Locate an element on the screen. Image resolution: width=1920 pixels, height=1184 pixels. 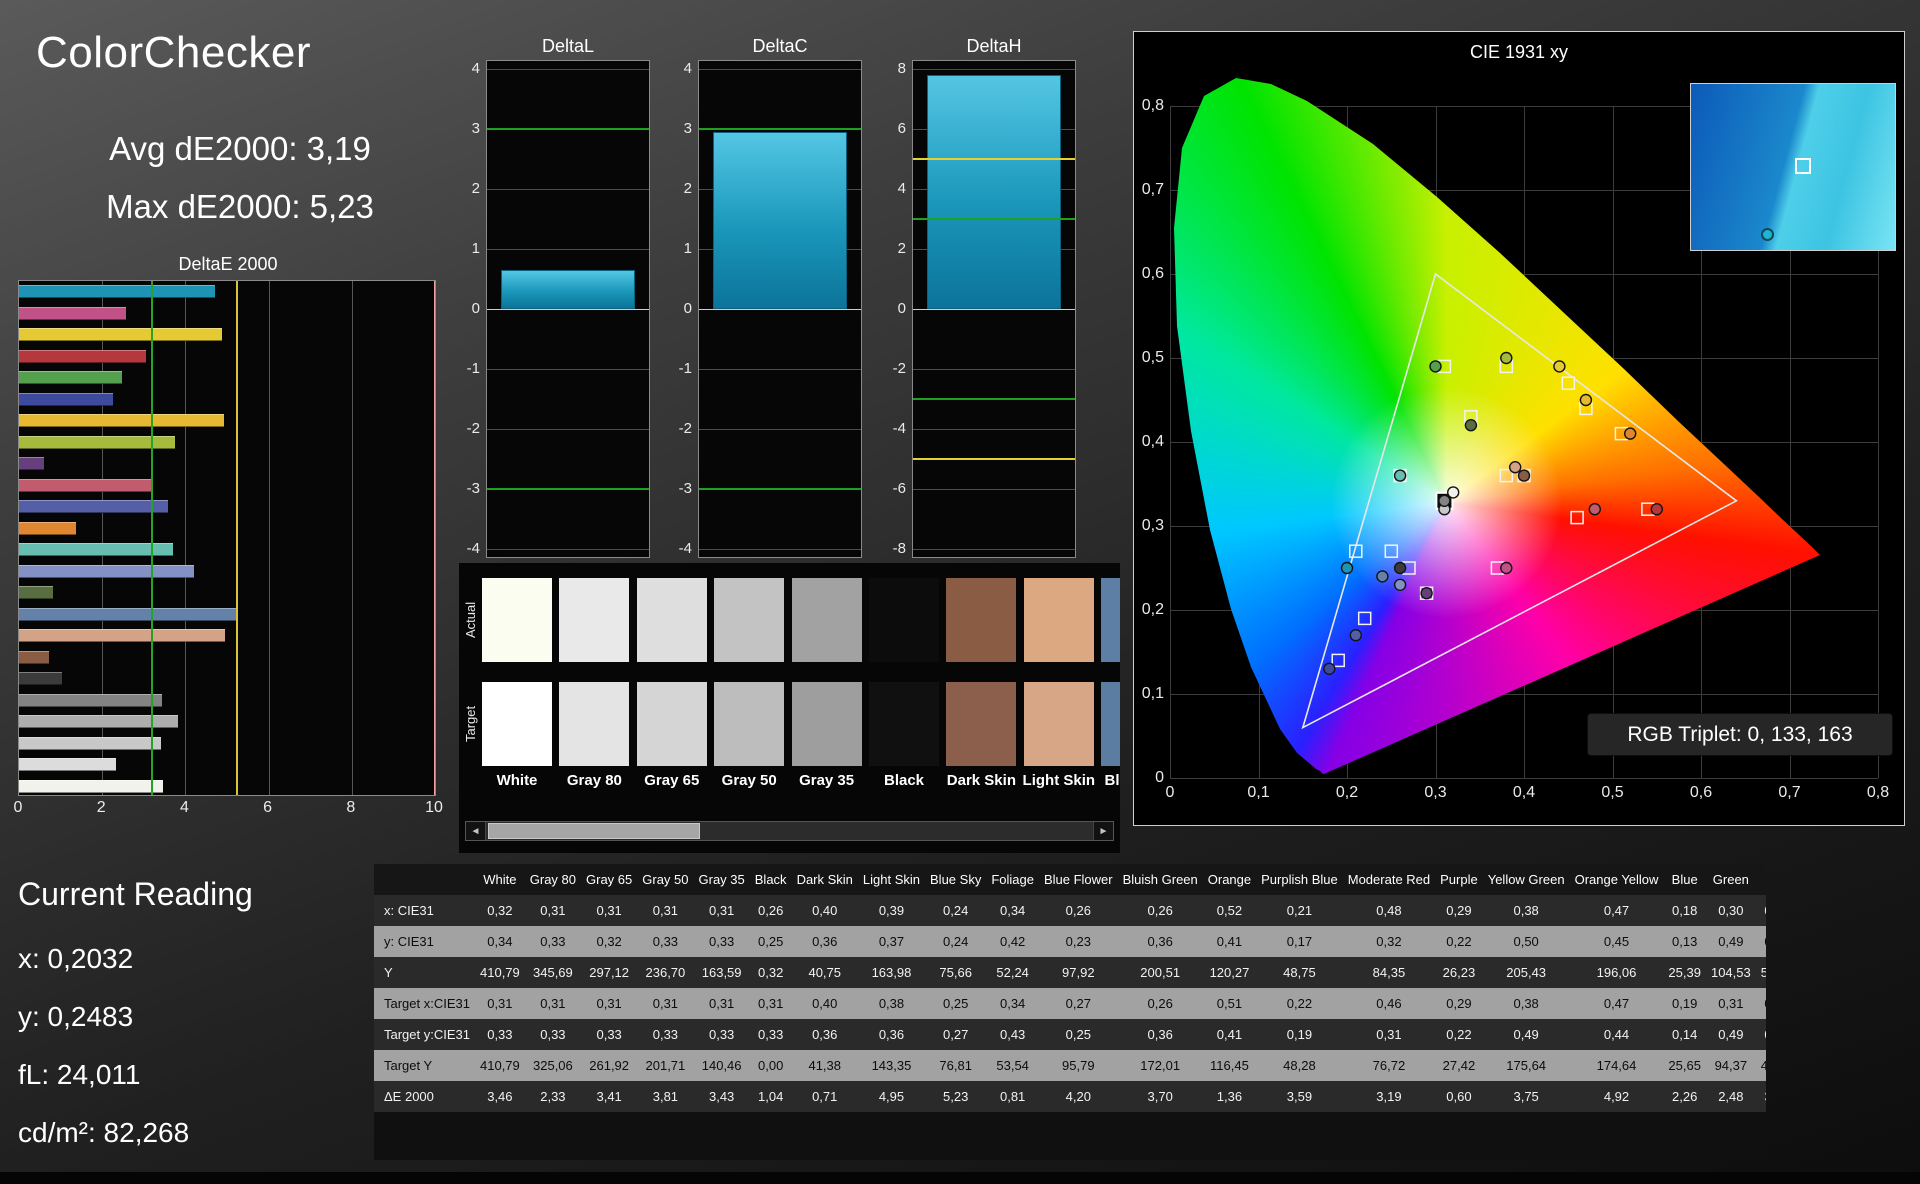
de-bar-green is located at coordinates (71, 377).